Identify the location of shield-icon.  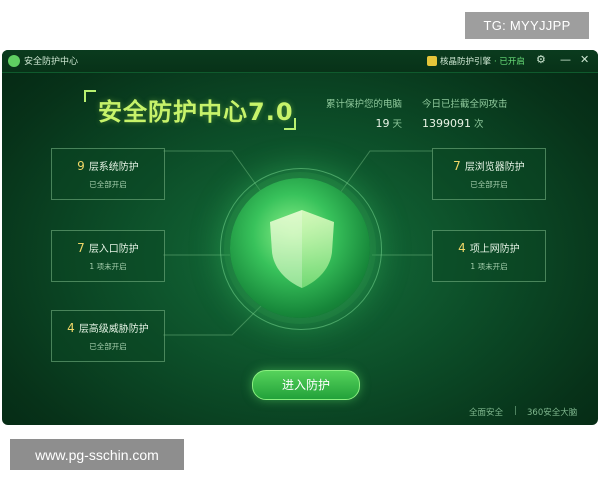
(302, 249).